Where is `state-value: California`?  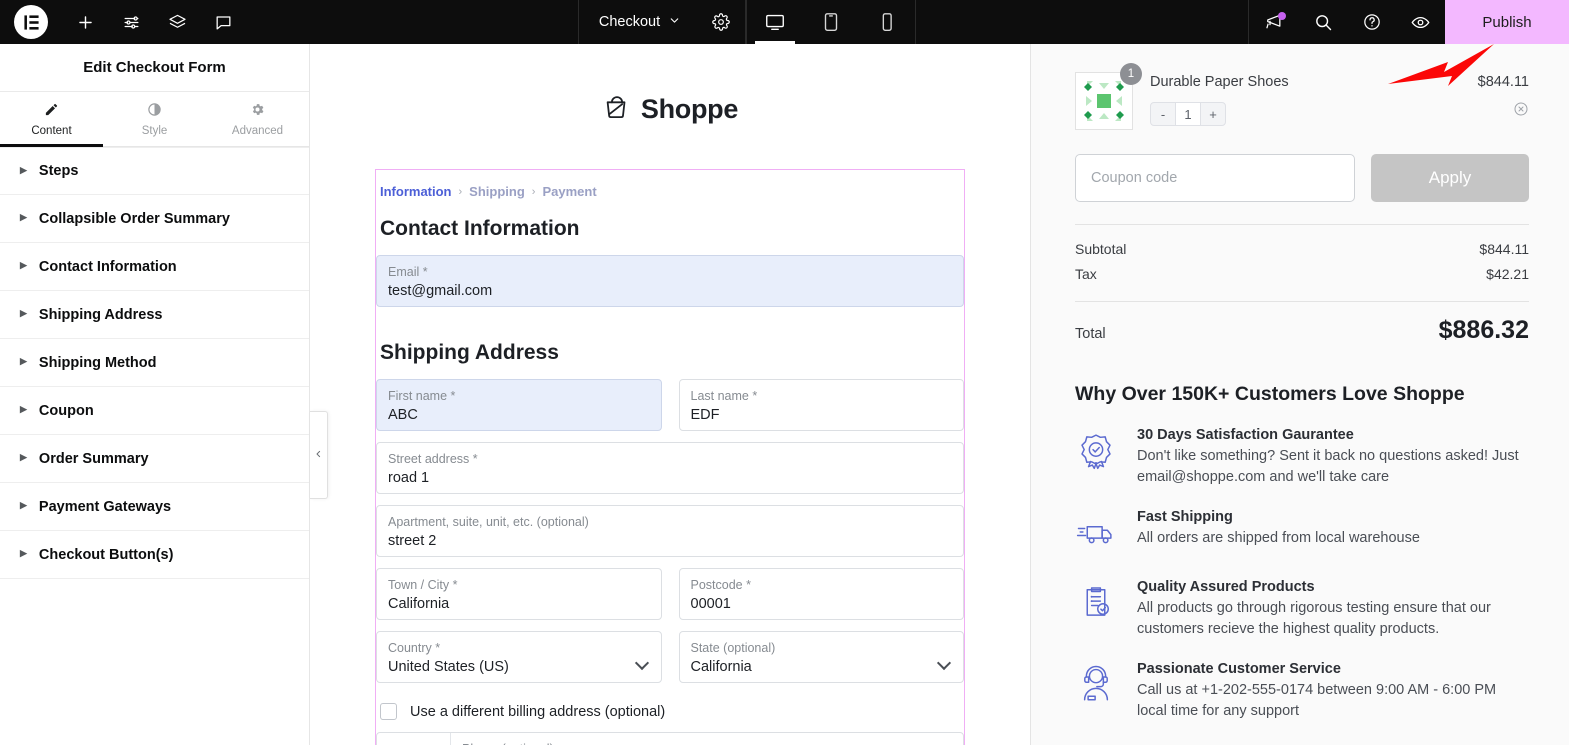
state-value: California is located at coordinates (721, 667).